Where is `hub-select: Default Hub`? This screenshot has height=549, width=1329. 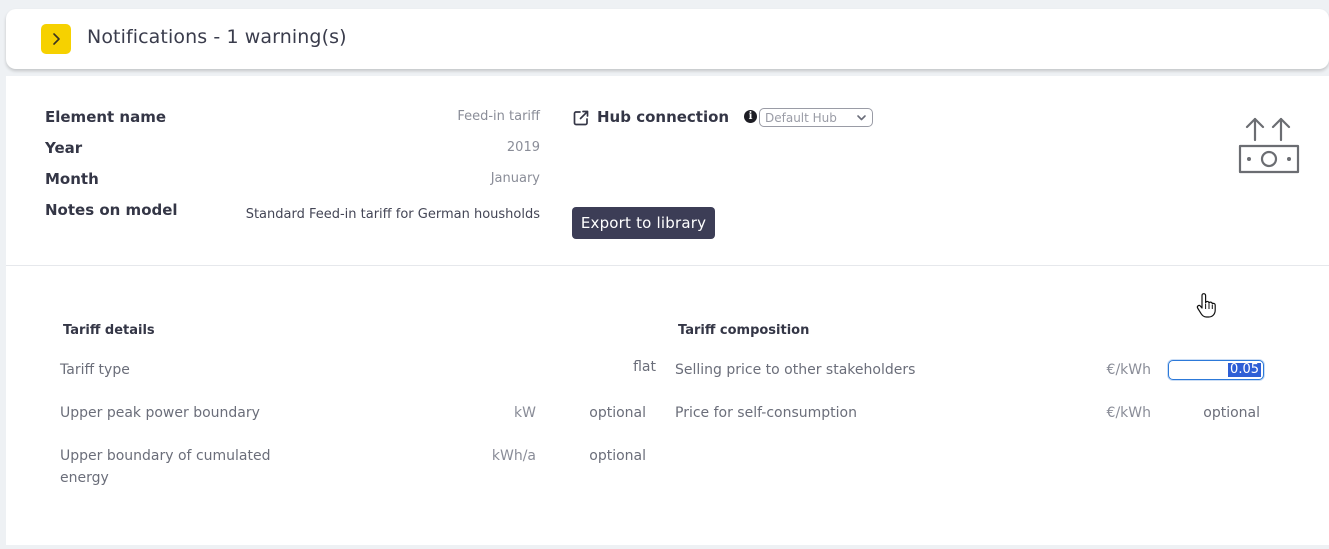 hub-select: Default Hub is located at coordinates (816, 117).